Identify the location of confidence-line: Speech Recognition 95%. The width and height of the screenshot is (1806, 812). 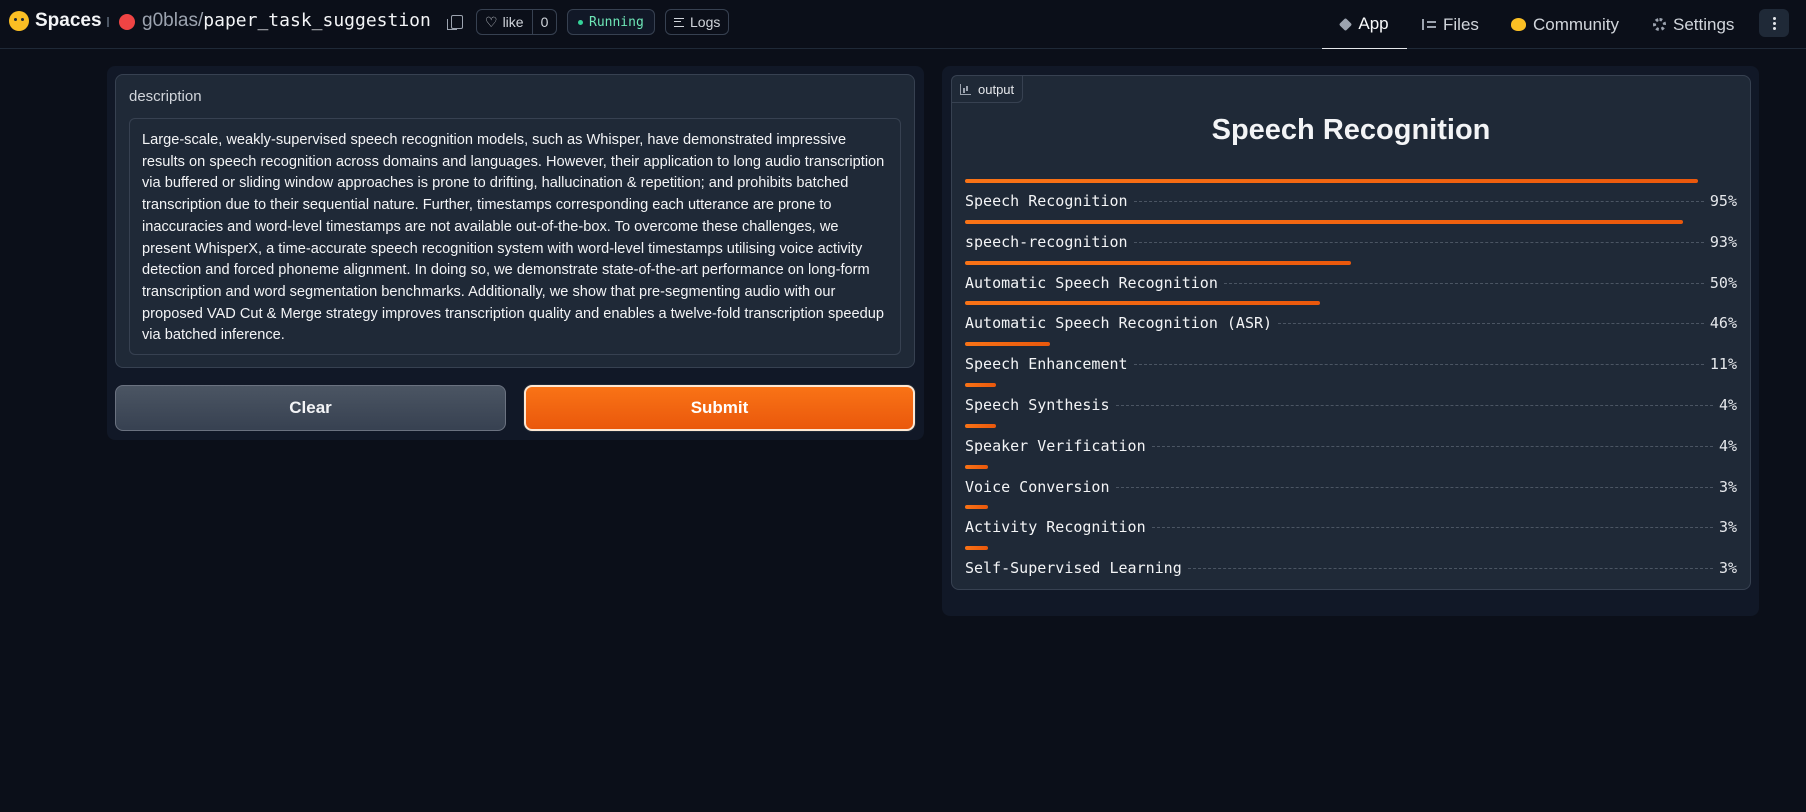
(1351, 201).